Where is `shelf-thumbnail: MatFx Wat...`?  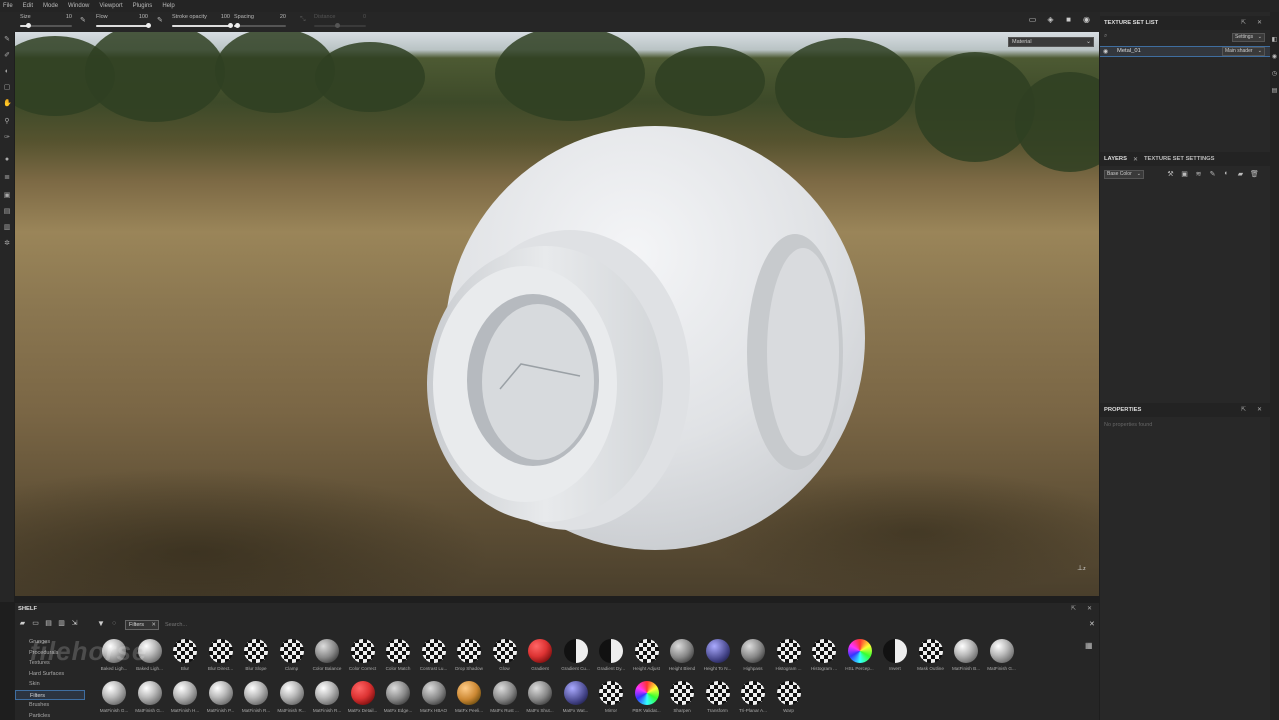 shelf-thumbnail: MatFx Wat... is located at coordinates (576, 700).